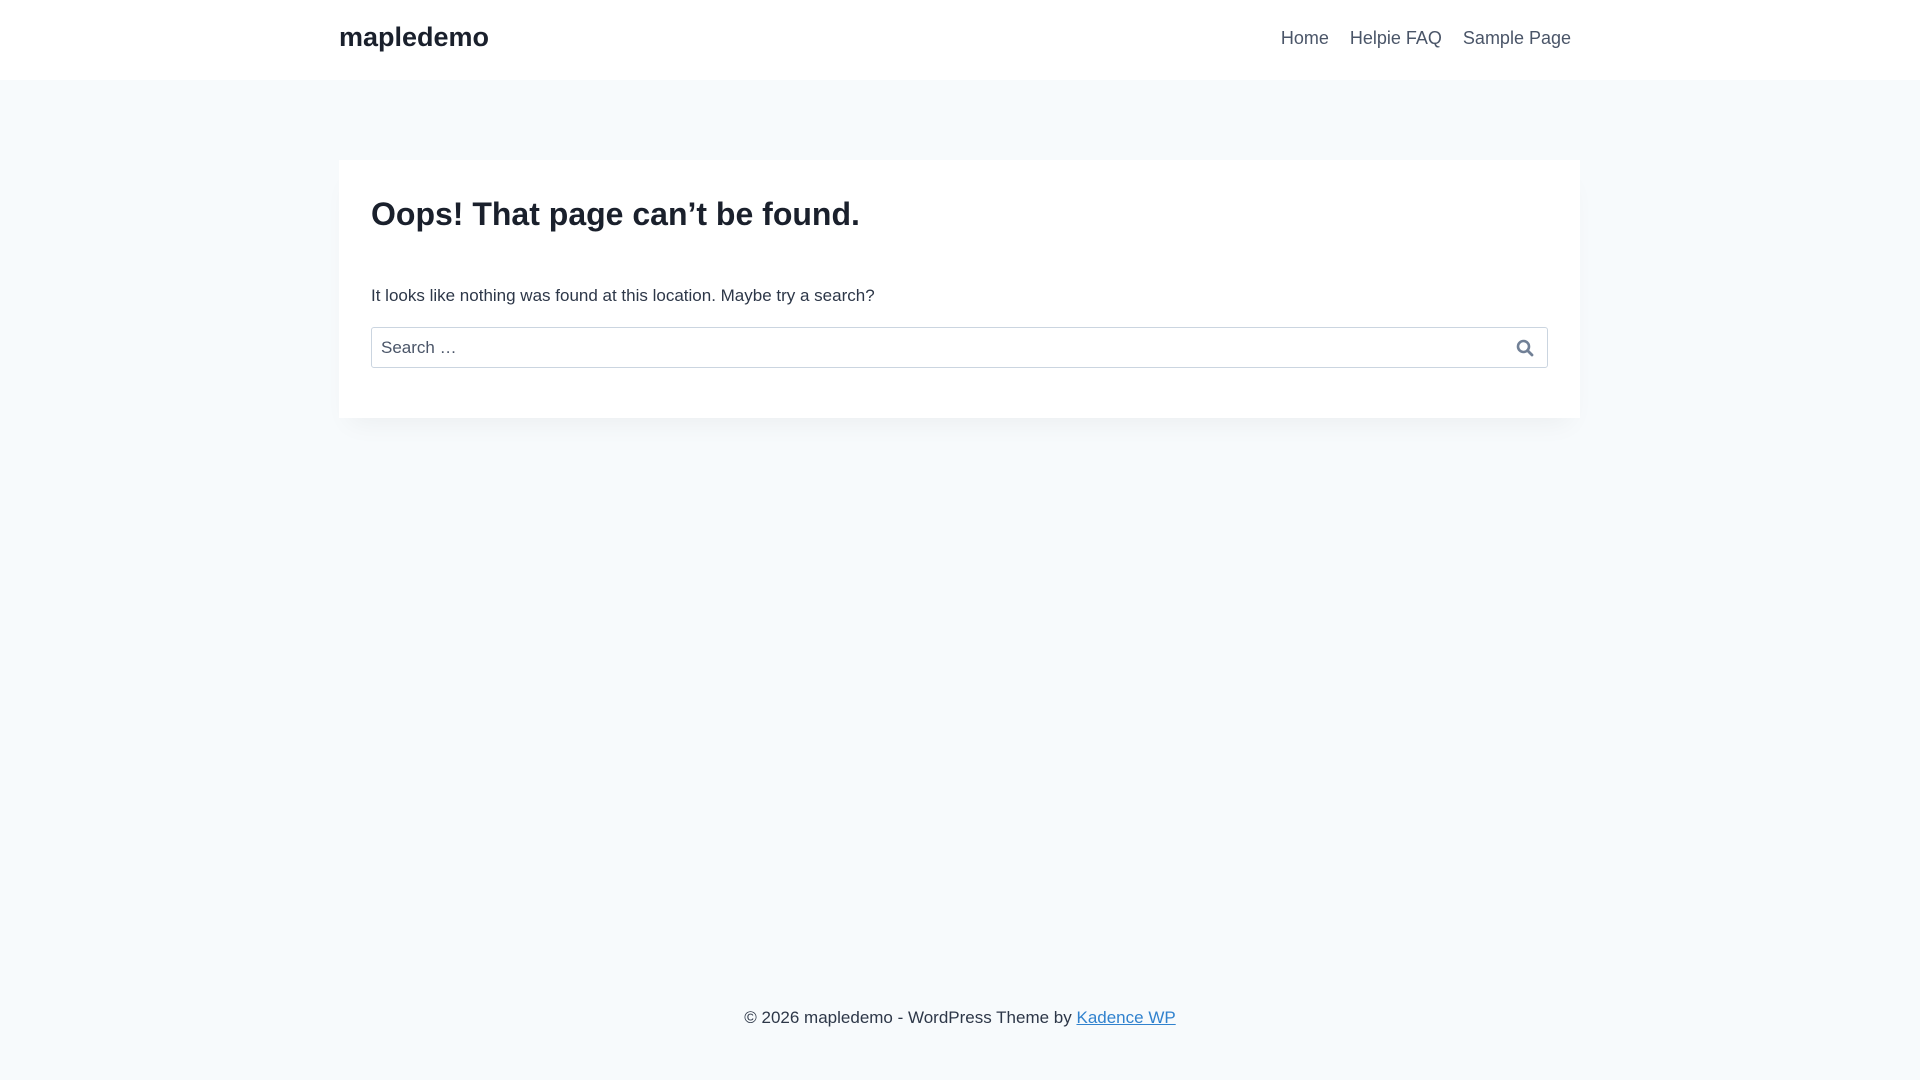 The height and width of the screenshot is (1080, 1920). I want to click on site-title: mapledemo, so click(414, 37).